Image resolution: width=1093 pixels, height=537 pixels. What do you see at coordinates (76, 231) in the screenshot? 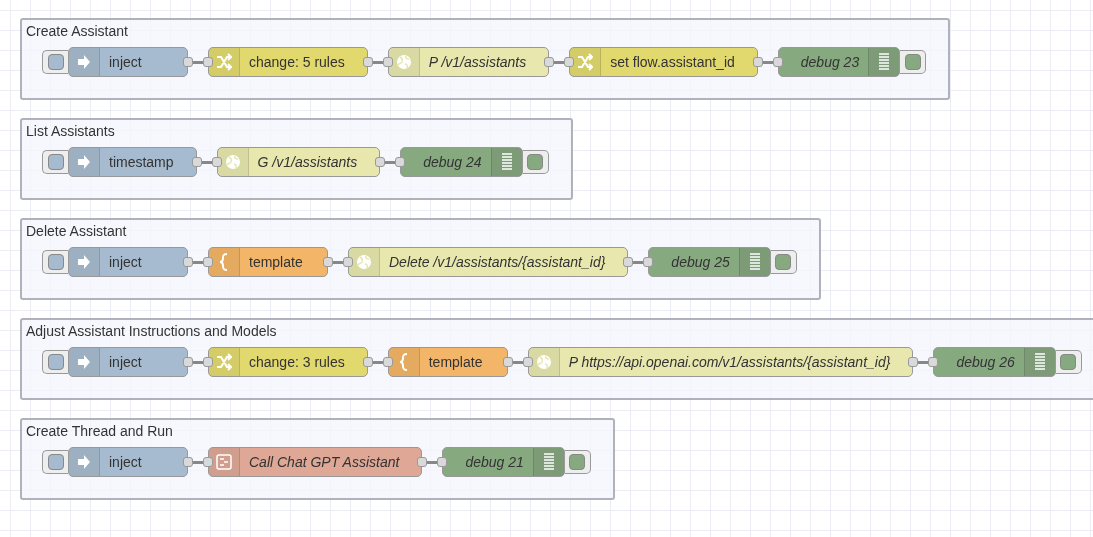
I see `group-title: Delete Assistant` at bounding box center [76, 231].